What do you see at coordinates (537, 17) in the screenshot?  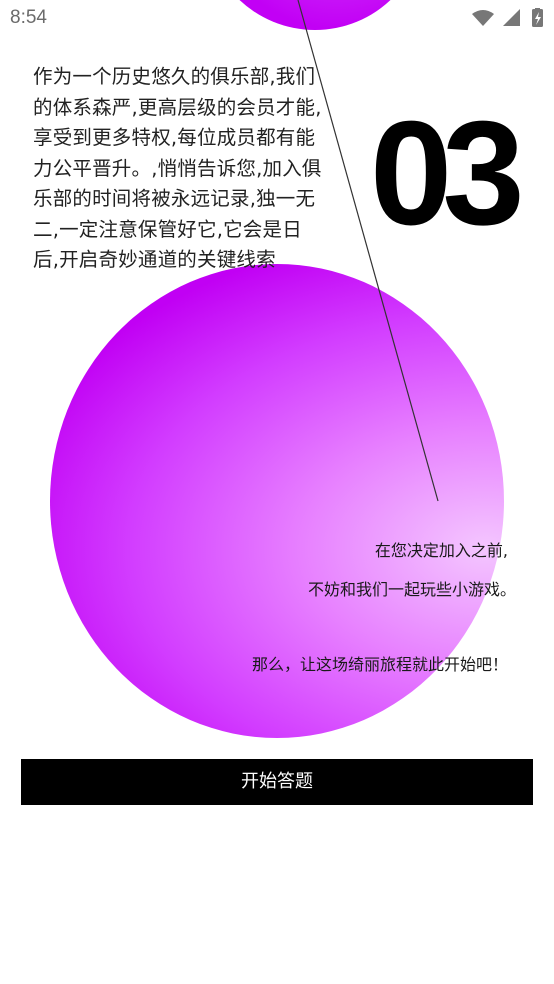 I see `battery-charging-icon` at bounding box center [537, 17].